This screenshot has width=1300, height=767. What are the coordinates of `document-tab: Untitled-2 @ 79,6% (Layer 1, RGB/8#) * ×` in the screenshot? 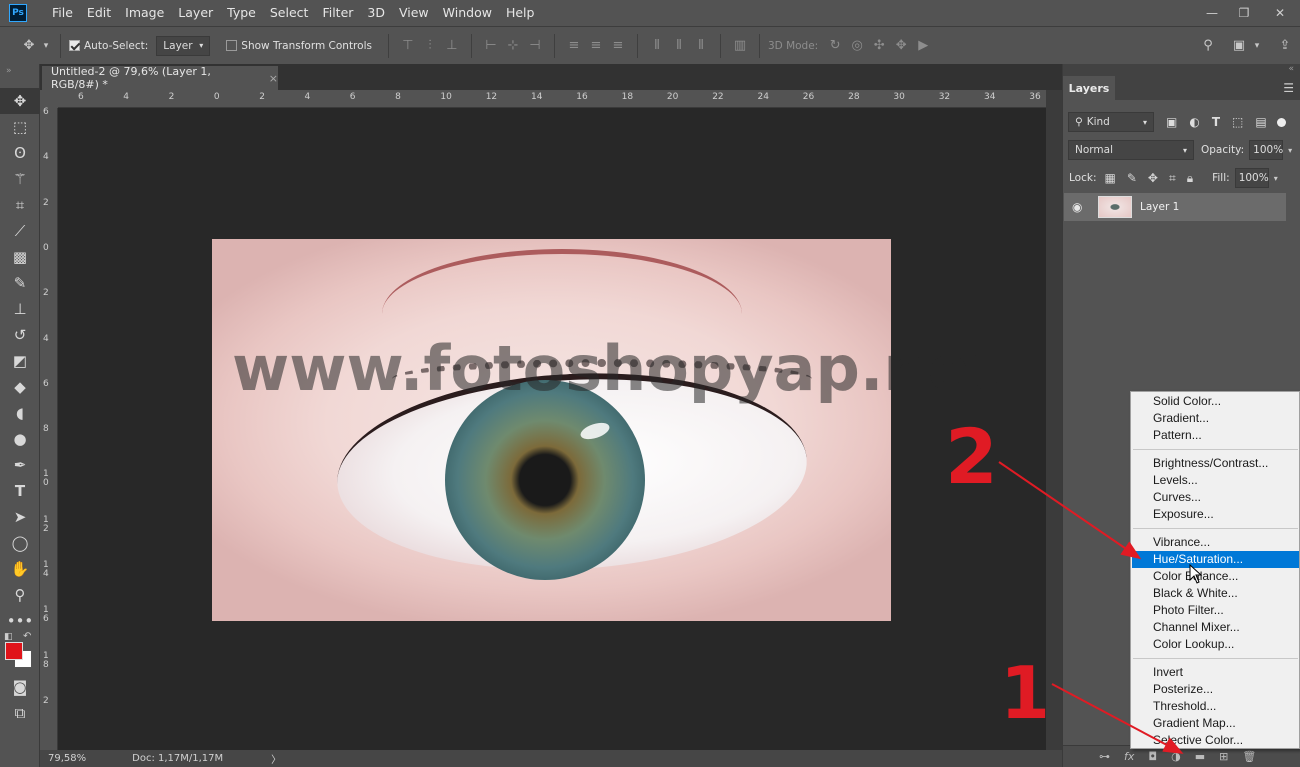 It's located at (160, 78).